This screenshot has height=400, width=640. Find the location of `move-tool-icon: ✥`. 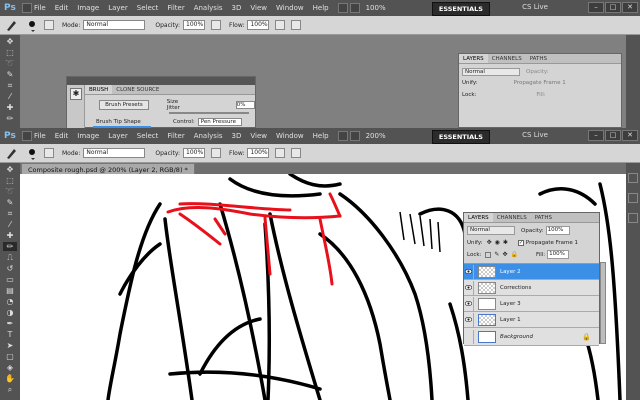

move-tool-icon: ✥ is located at coordinates (10, 41).